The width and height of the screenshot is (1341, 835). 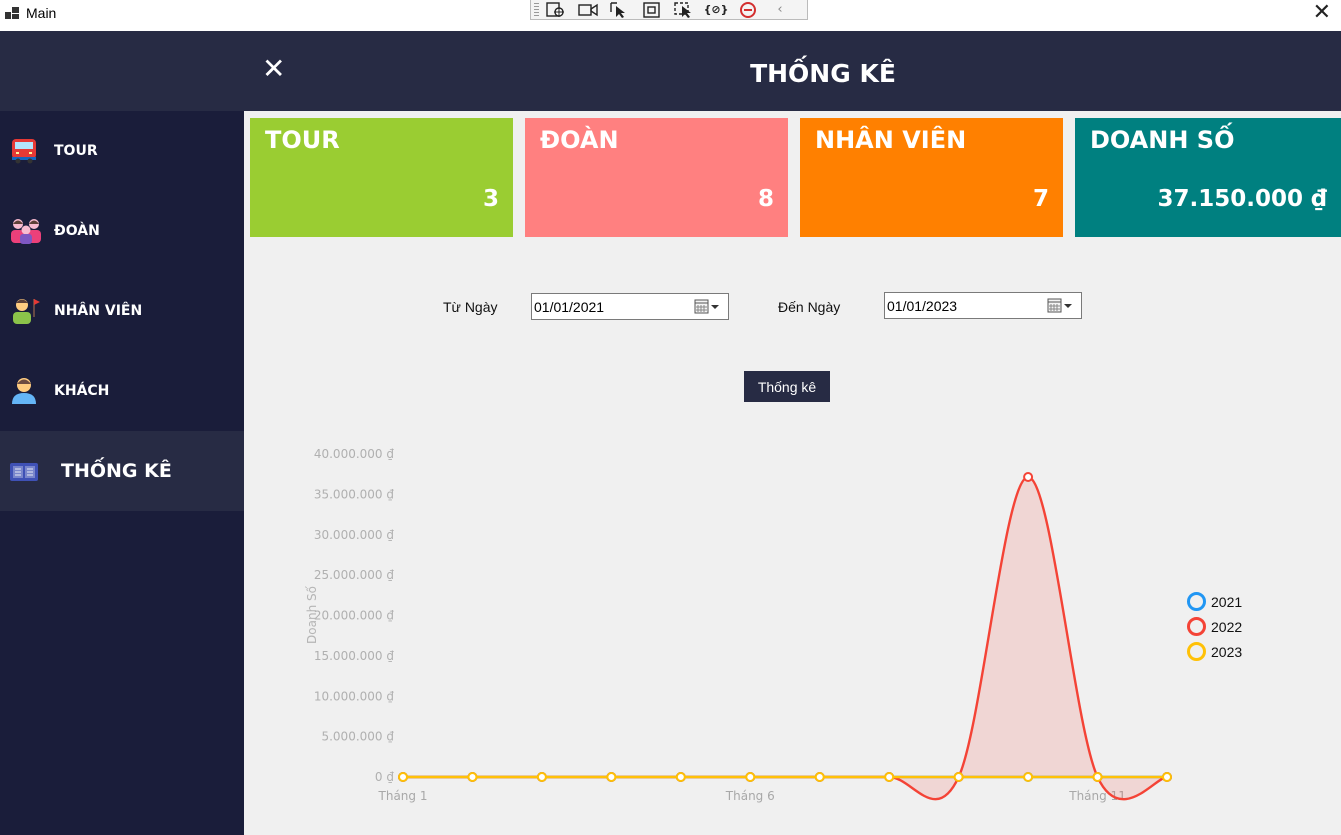 I want to click on card-title: ĐOÀN, so click(x=579, y=140).